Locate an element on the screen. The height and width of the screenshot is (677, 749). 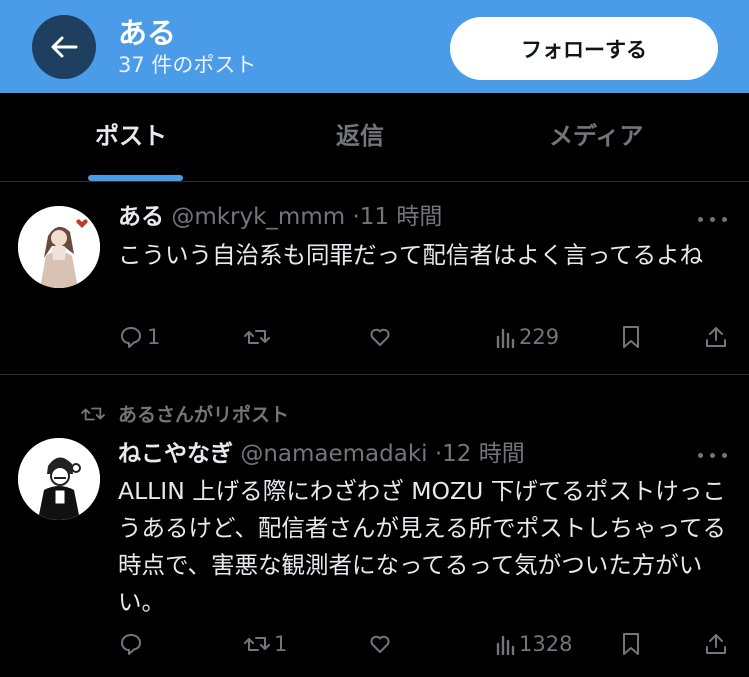
repost-context-label: あるさんがリポスト is located at coordinates (204, 415).